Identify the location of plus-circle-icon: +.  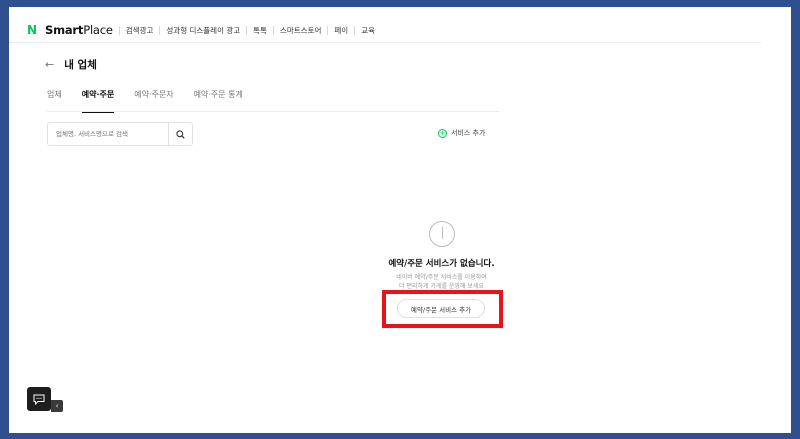
(442, 133).